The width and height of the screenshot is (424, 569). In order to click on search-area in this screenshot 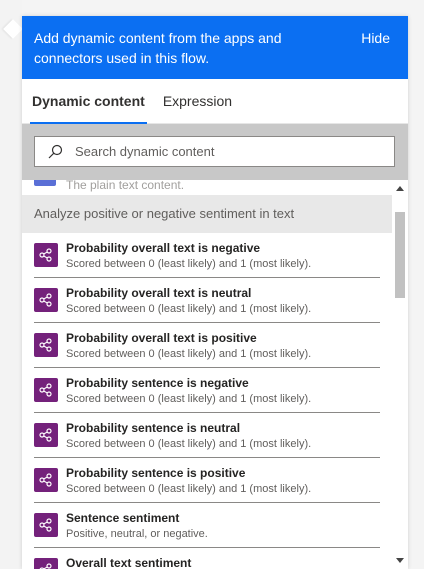, I will do `click(215, 152)`.